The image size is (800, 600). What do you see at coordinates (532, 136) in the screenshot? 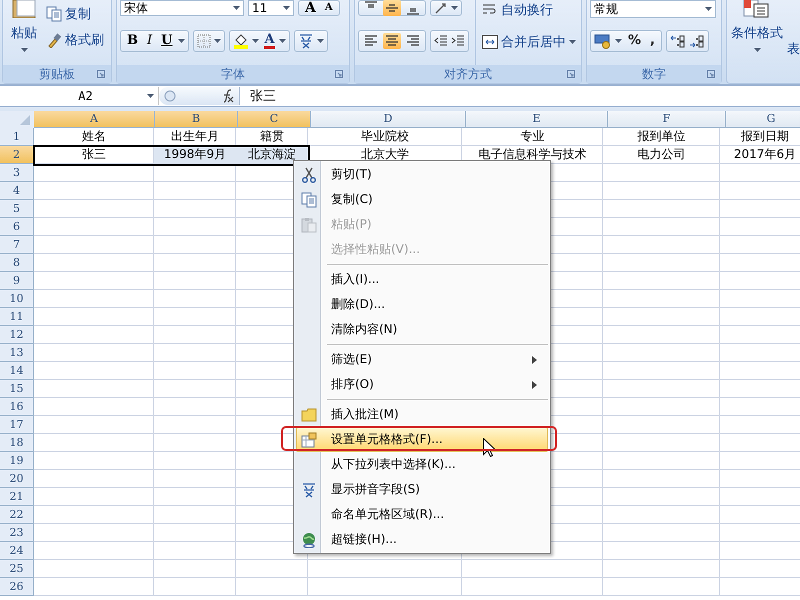
I see `table-cell: 专业` at bounding box center [532, 136].